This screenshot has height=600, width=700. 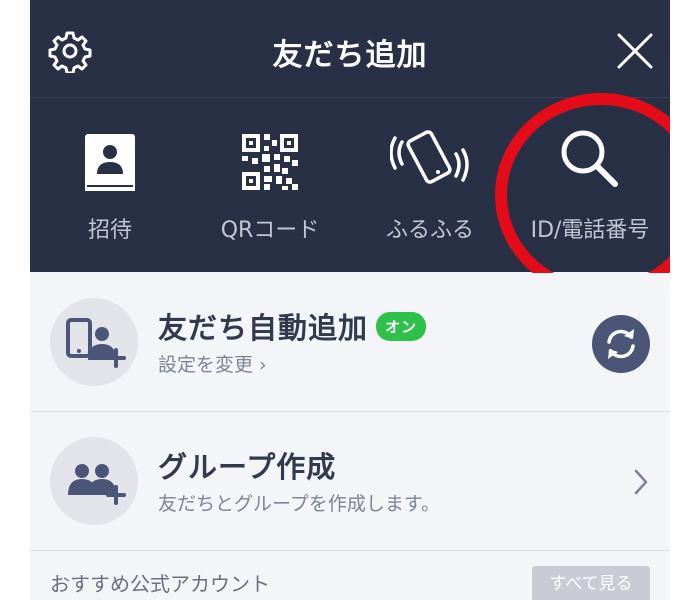 I want to click on group-title: グループ作成, so click(x=247, y=467).